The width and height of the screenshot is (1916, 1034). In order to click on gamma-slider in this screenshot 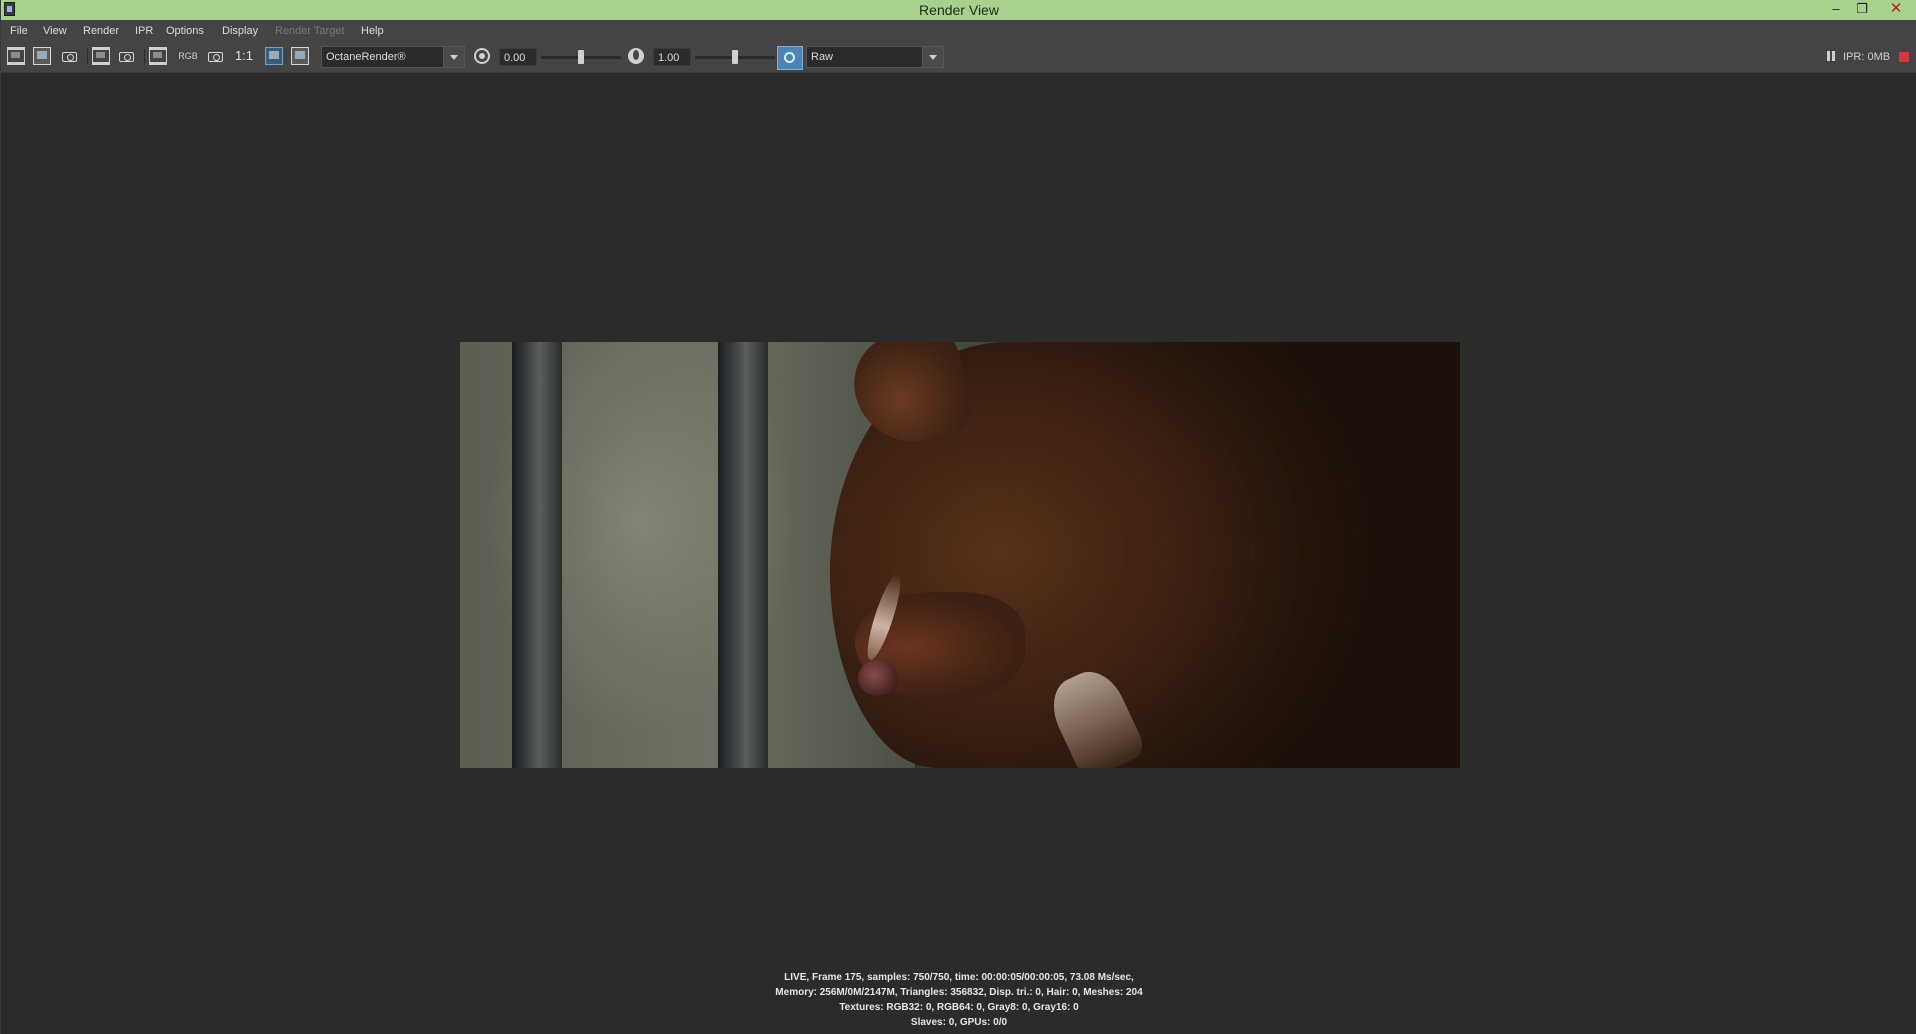, I will do `click(735, 57)`.